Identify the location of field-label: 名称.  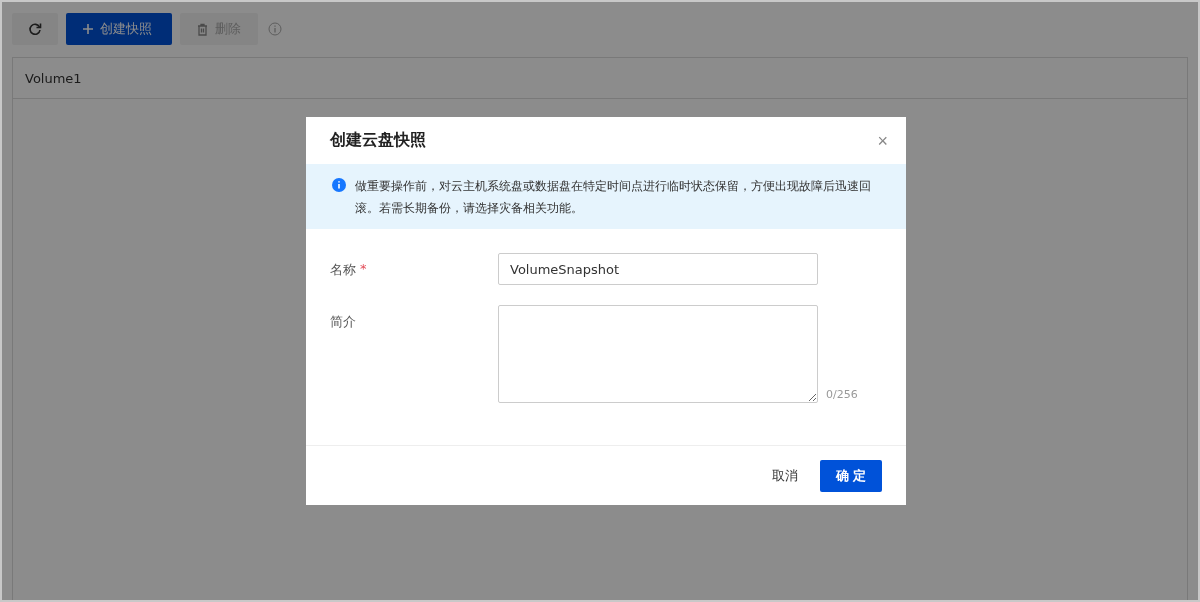
(343, 270).